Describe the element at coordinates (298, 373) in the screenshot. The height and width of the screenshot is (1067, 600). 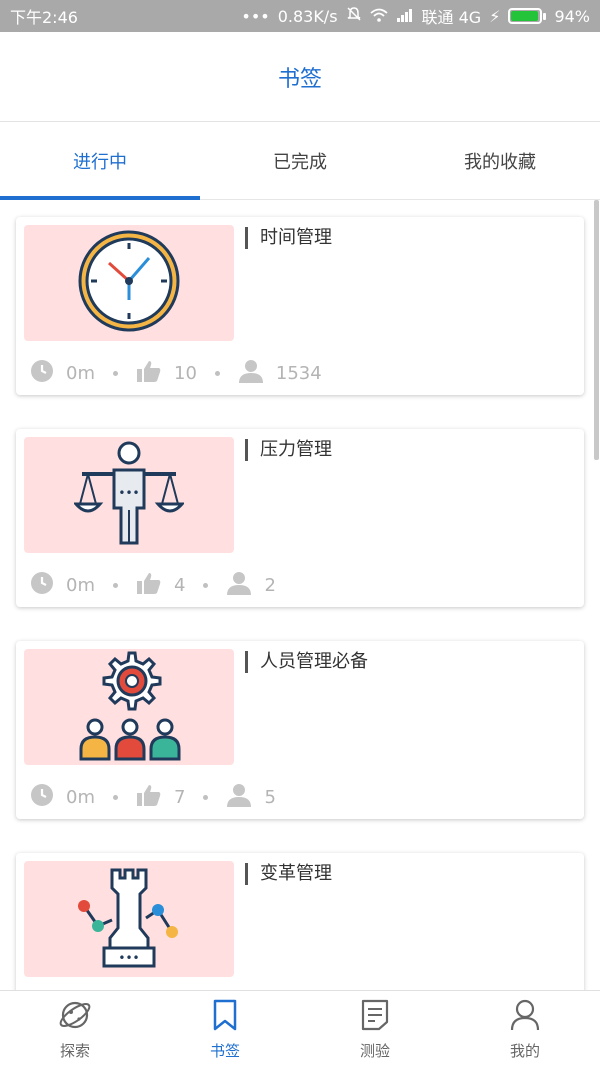
I see `users-count: 1534` at that location.